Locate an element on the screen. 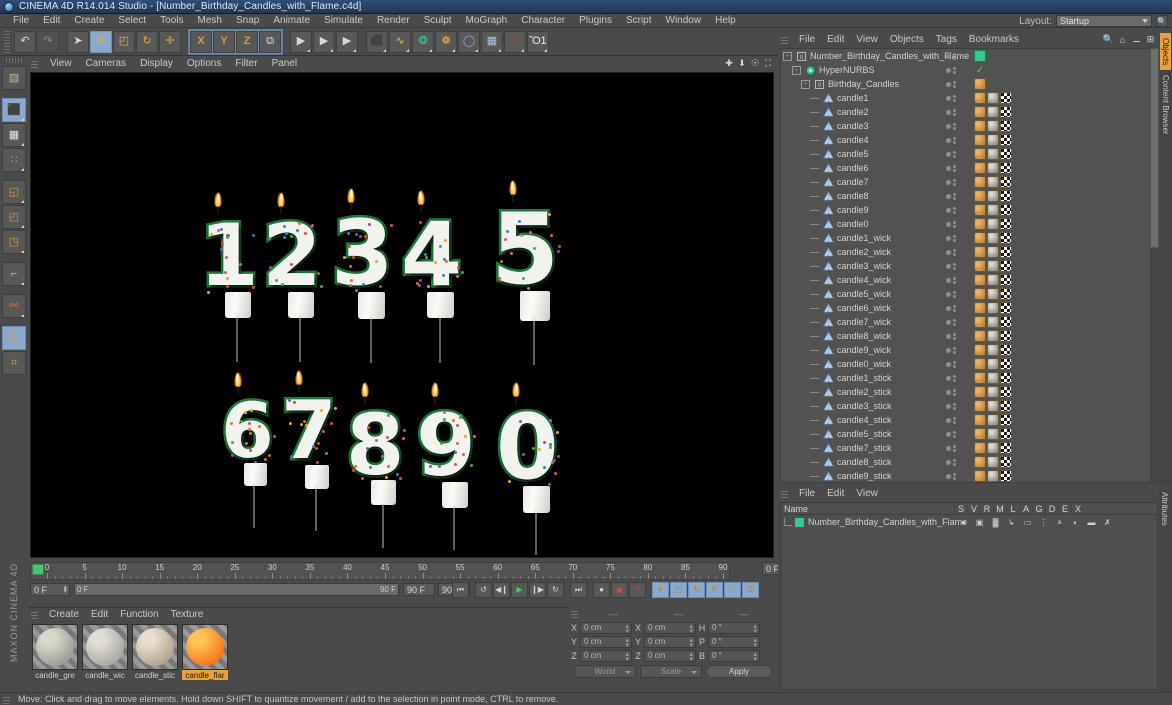  object-row: candle0 is located at coordinates (969, 224).